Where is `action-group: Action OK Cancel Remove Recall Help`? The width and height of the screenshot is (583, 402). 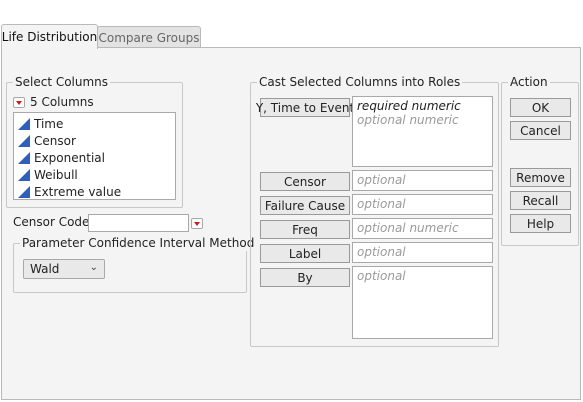 action-group: Action OK Cancel Remove Recall Help is located at coordinates (540, 160).